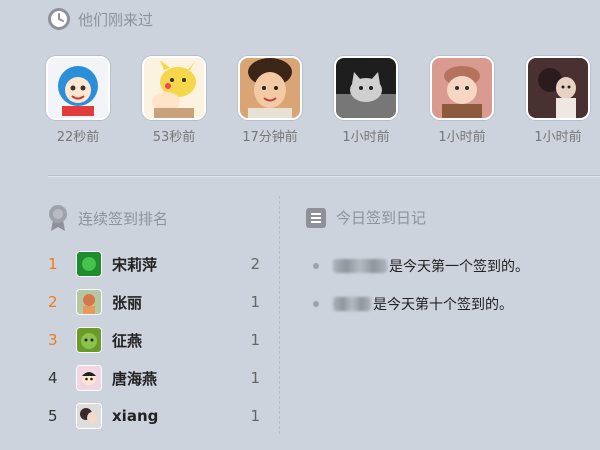 The image size is (600, 450). Describe the element at coordinates (163, 416) in the screenshot. I see `rank-row: 5 xiang 1` at that location.